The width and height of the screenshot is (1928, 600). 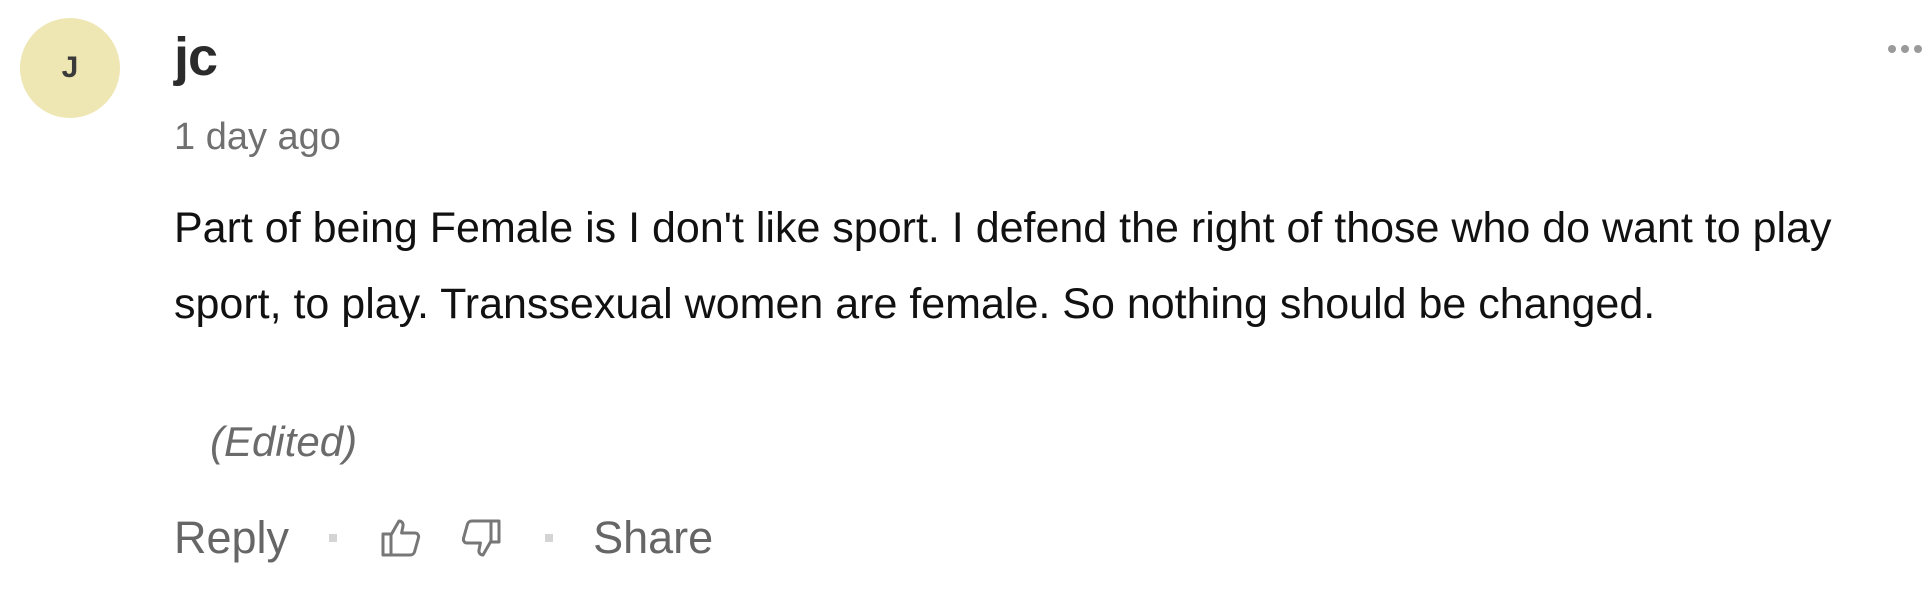 I want to click on more-options-icon, so click(x=1908, y=49).